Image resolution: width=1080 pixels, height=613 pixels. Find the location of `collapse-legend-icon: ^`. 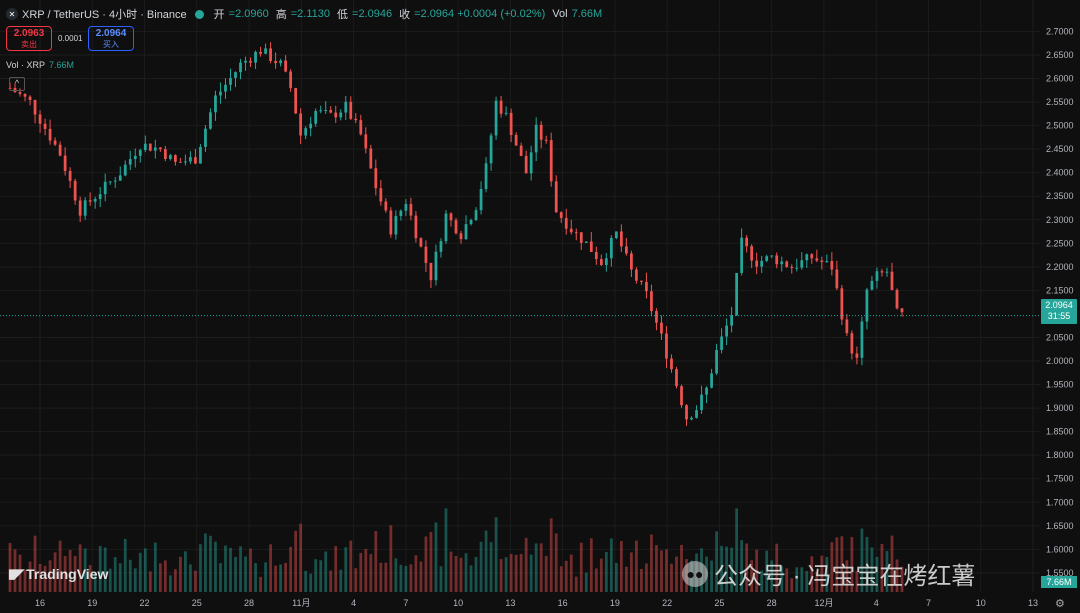

collapse-legend-icon: ^ is located at coordinates (17, 84).